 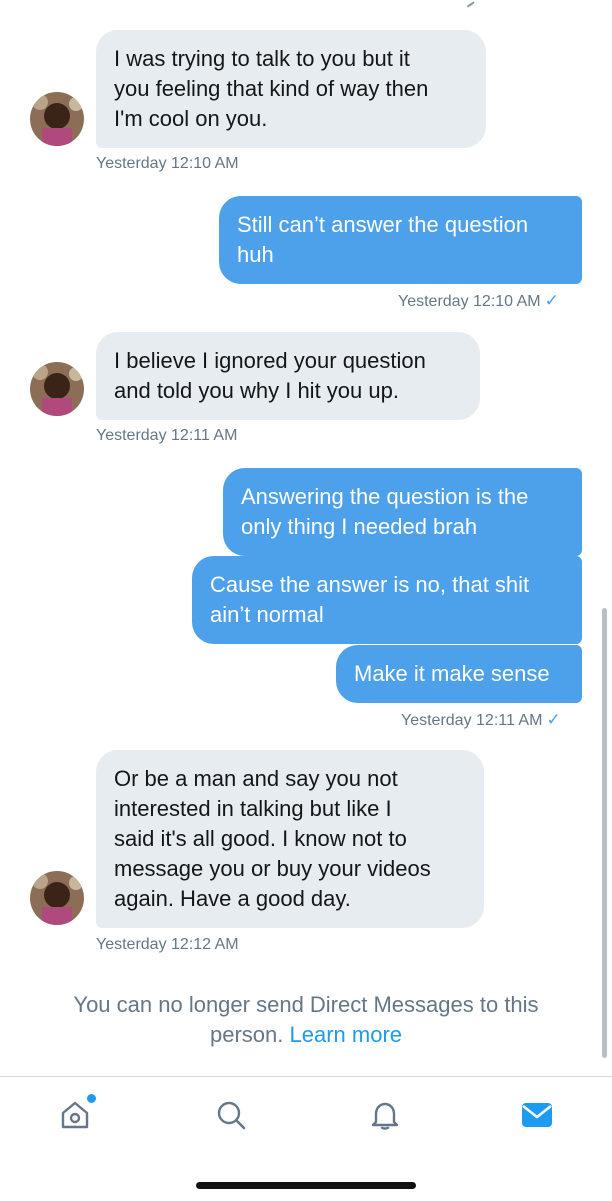 I want to click on message-timestamp: Yesterday 12:12 AM, so click(x=167, y=944).